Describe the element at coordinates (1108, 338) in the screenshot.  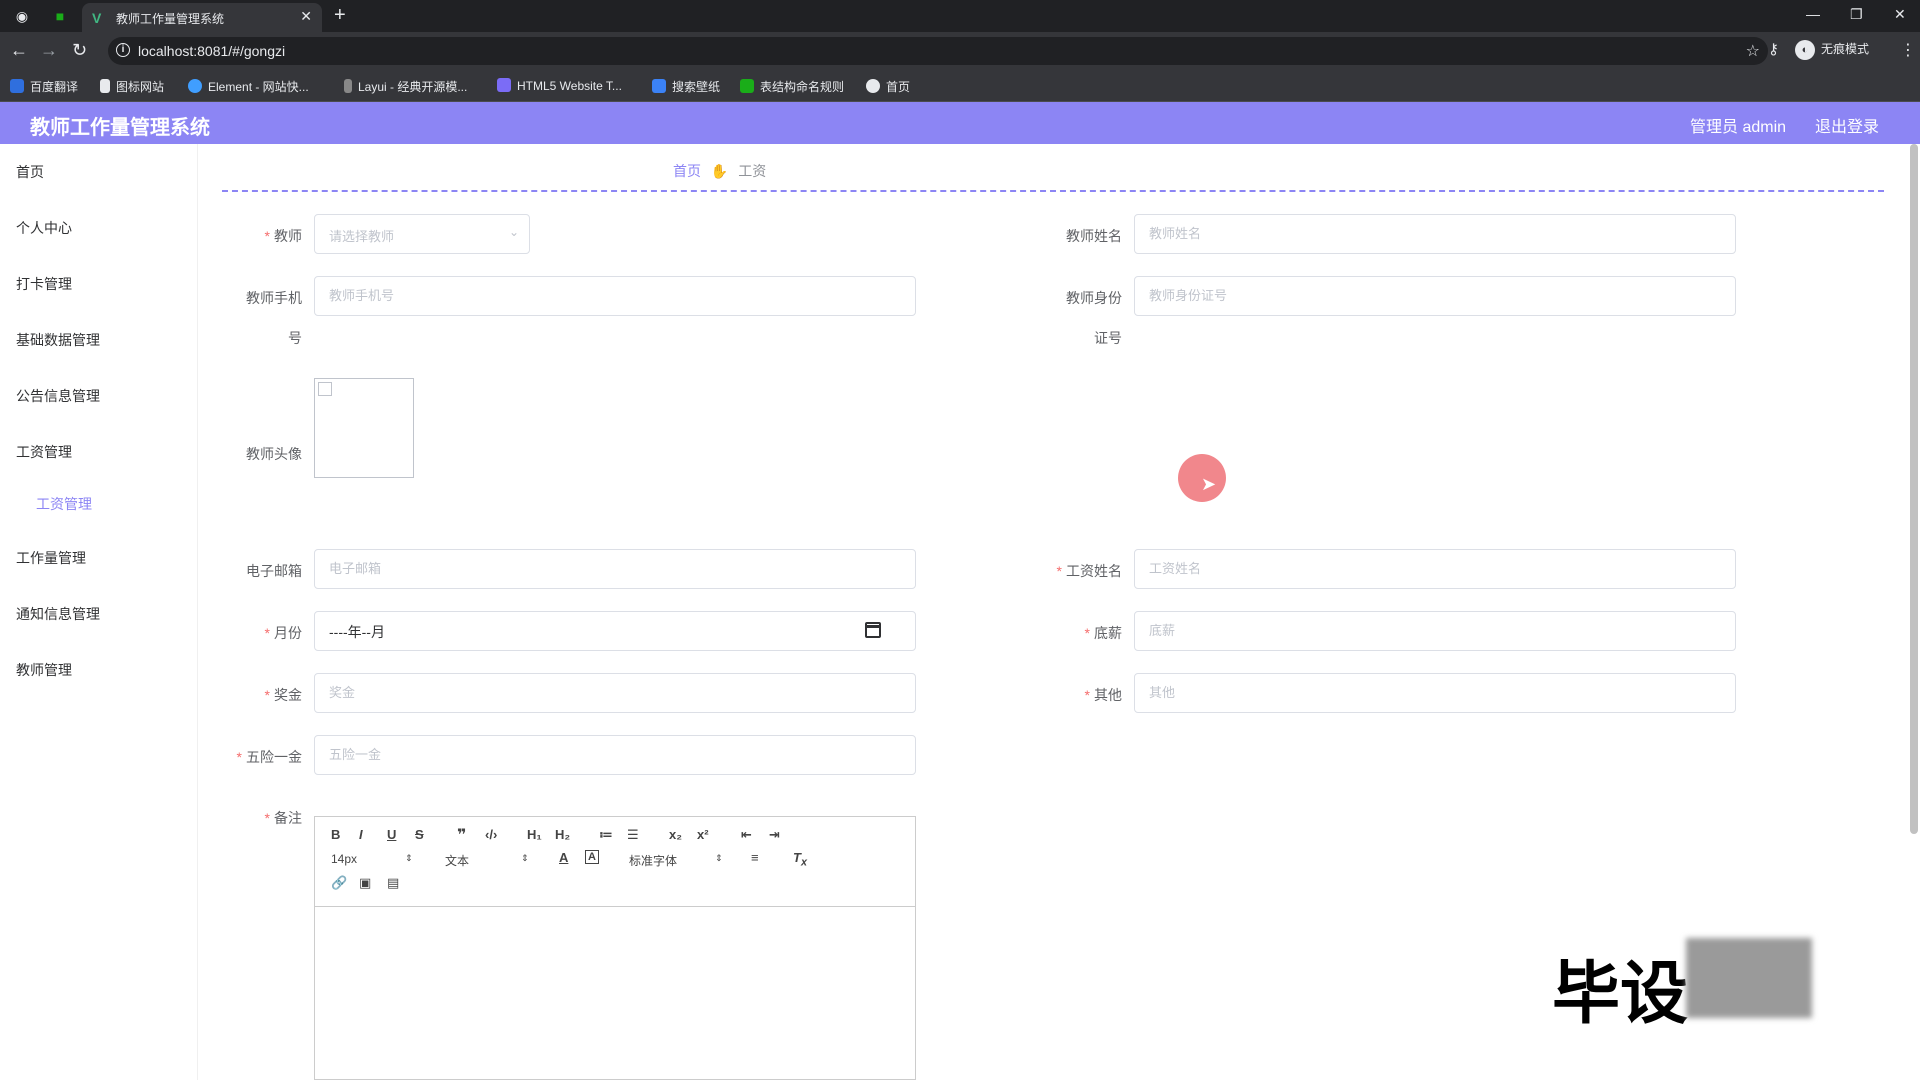
I see `teacher-id-label-wrap: 证号` at that location.